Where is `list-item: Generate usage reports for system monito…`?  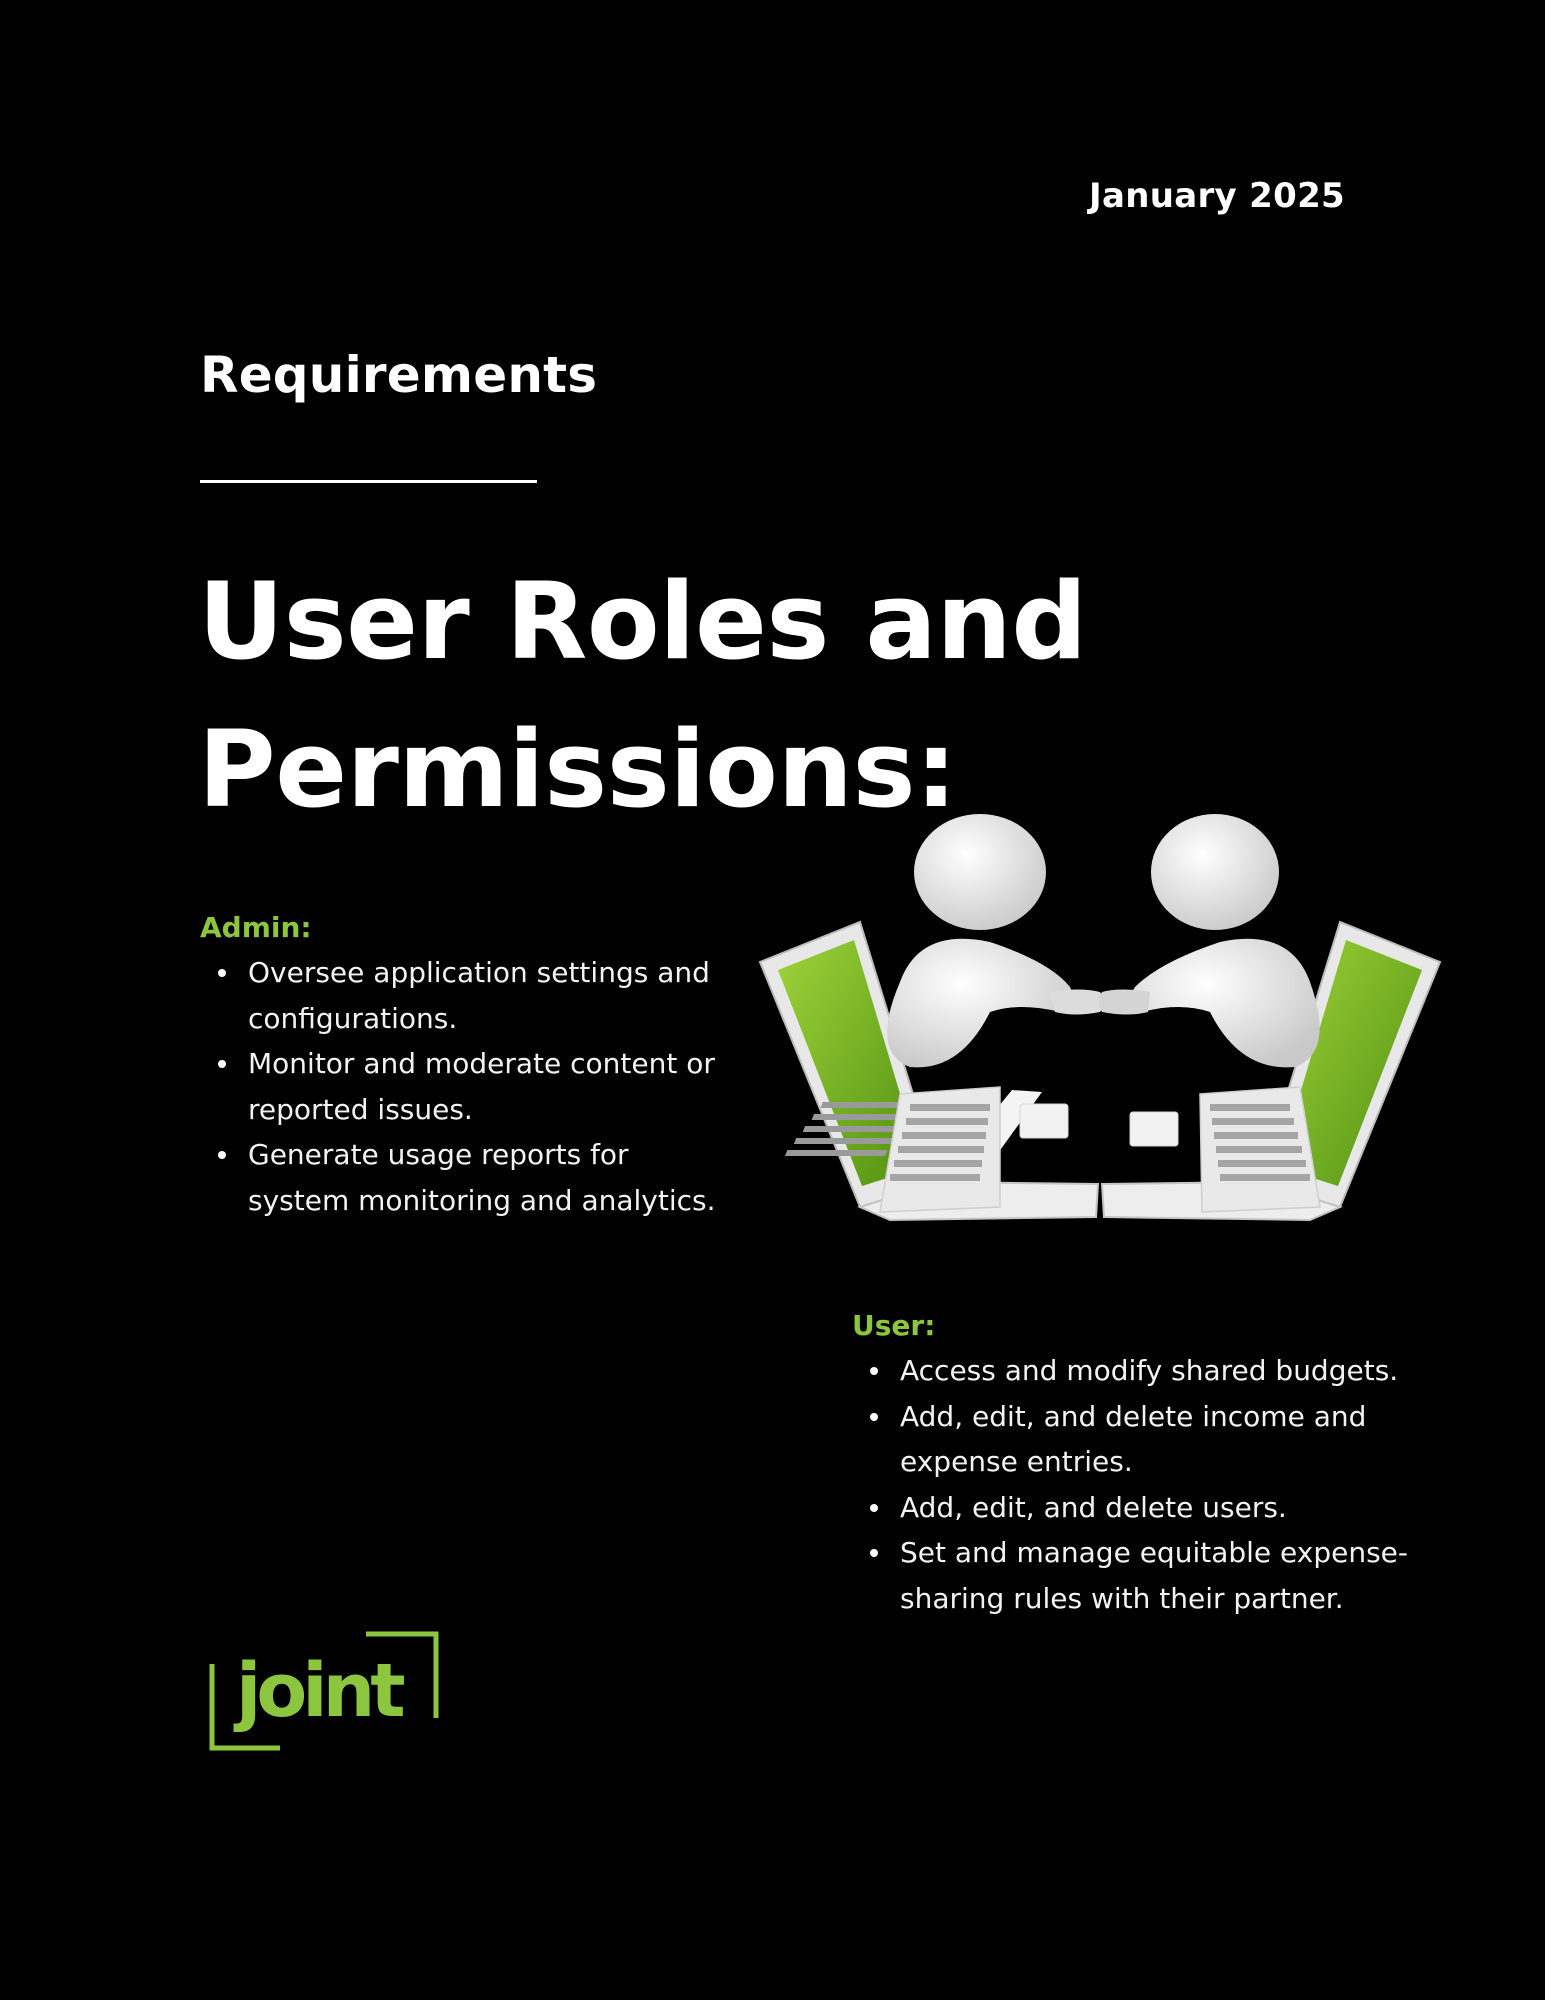 list-item: Generate usage reports for system monito… is located at coordinates (460, 1177).